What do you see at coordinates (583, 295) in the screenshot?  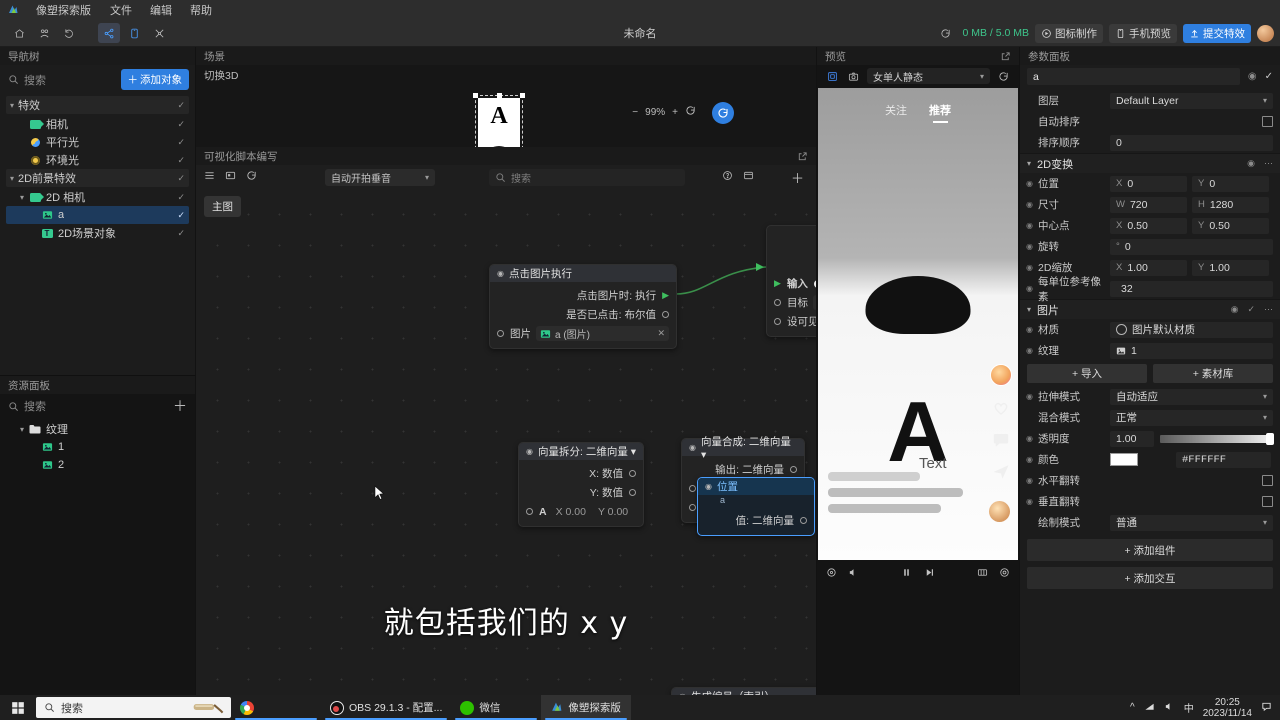 I see `graph-node-port-out: 点击图片时: 执行 ▶` at bounding box center [583, 295].